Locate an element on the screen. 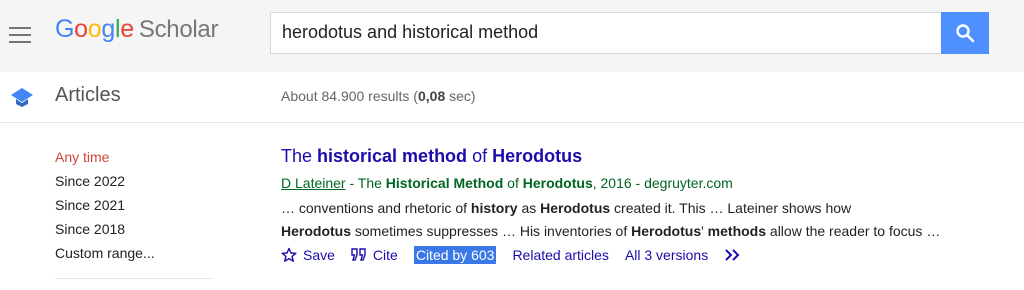 The image size is (1024, 290). search-icon is located at coordinates (965, 33).